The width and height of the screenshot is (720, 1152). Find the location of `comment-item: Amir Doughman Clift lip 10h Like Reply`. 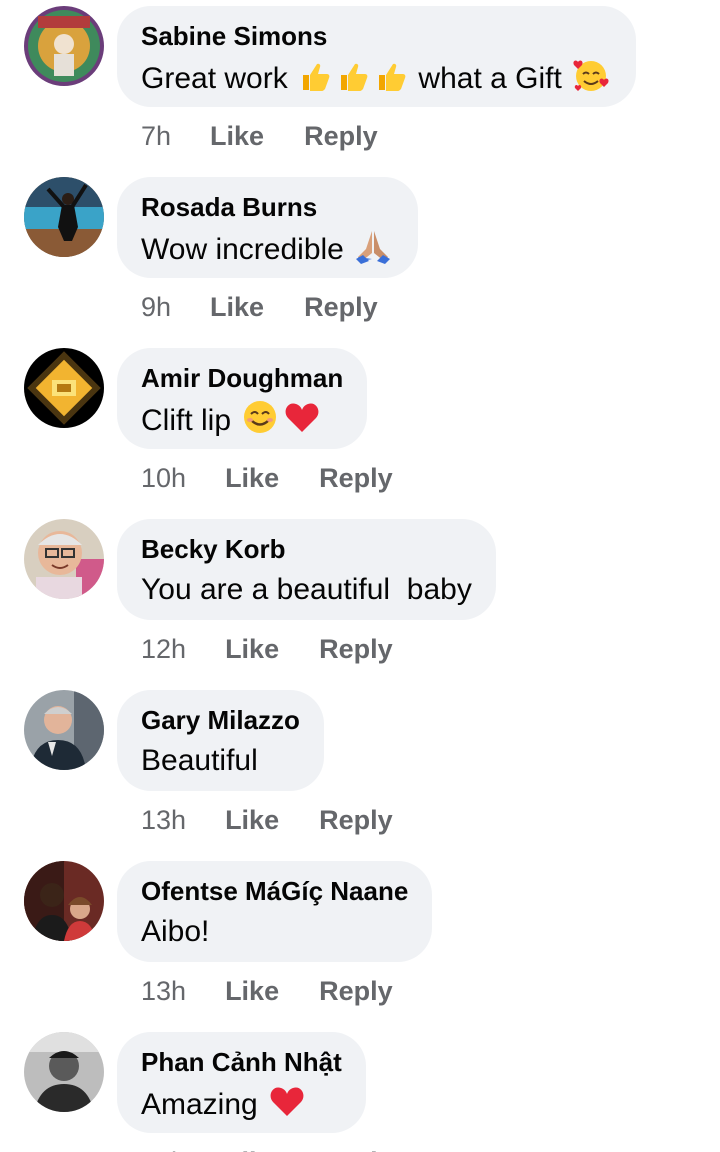

comment-item: Amir Doughman Clift lip 10h Like Reply is located at coordinates (360, 427).